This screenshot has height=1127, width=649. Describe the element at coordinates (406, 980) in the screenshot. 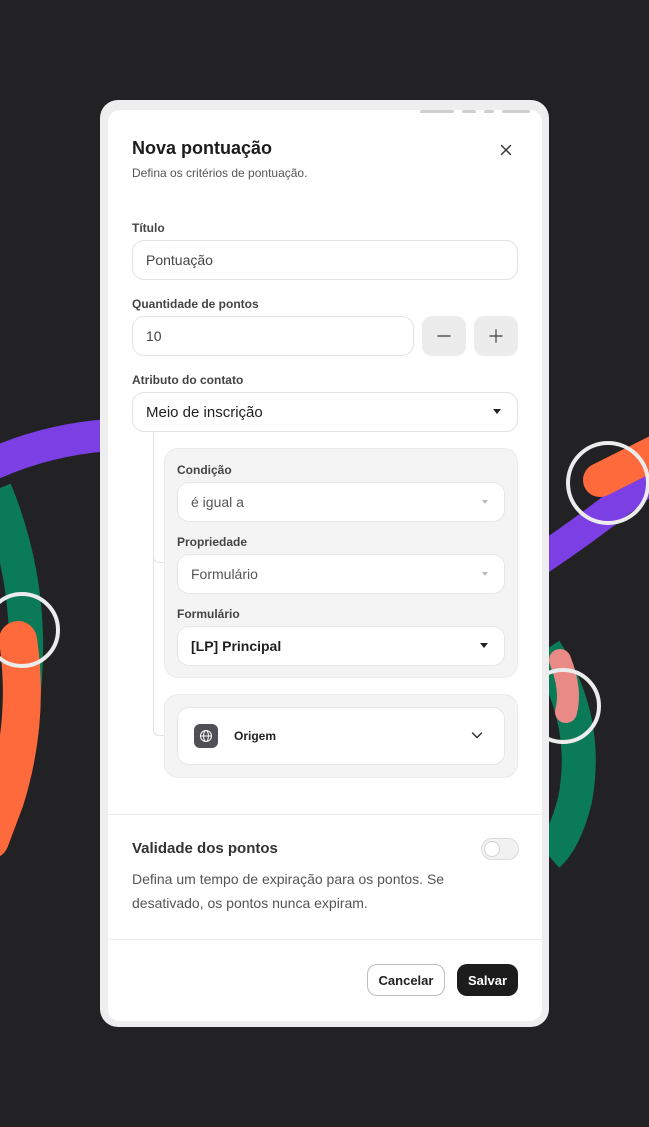

I see `cancel-button: Cancelar` at that location.